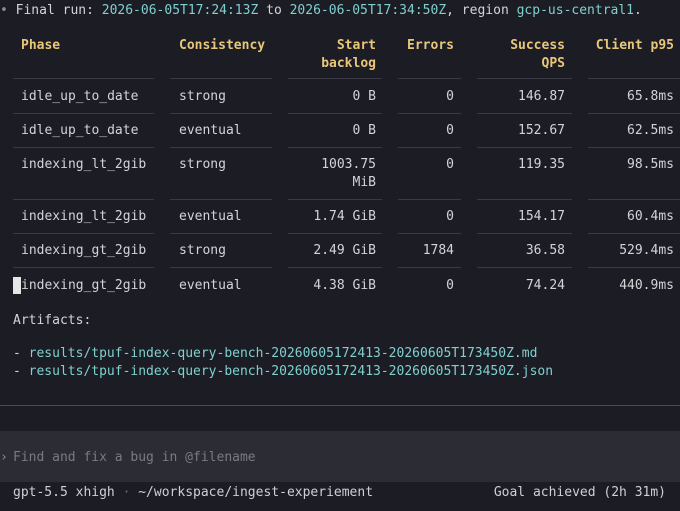  What do you see at coordinates (41, 45) in the screenshot?
I see `header-phase: Phase` at bounding box center [41, 45].